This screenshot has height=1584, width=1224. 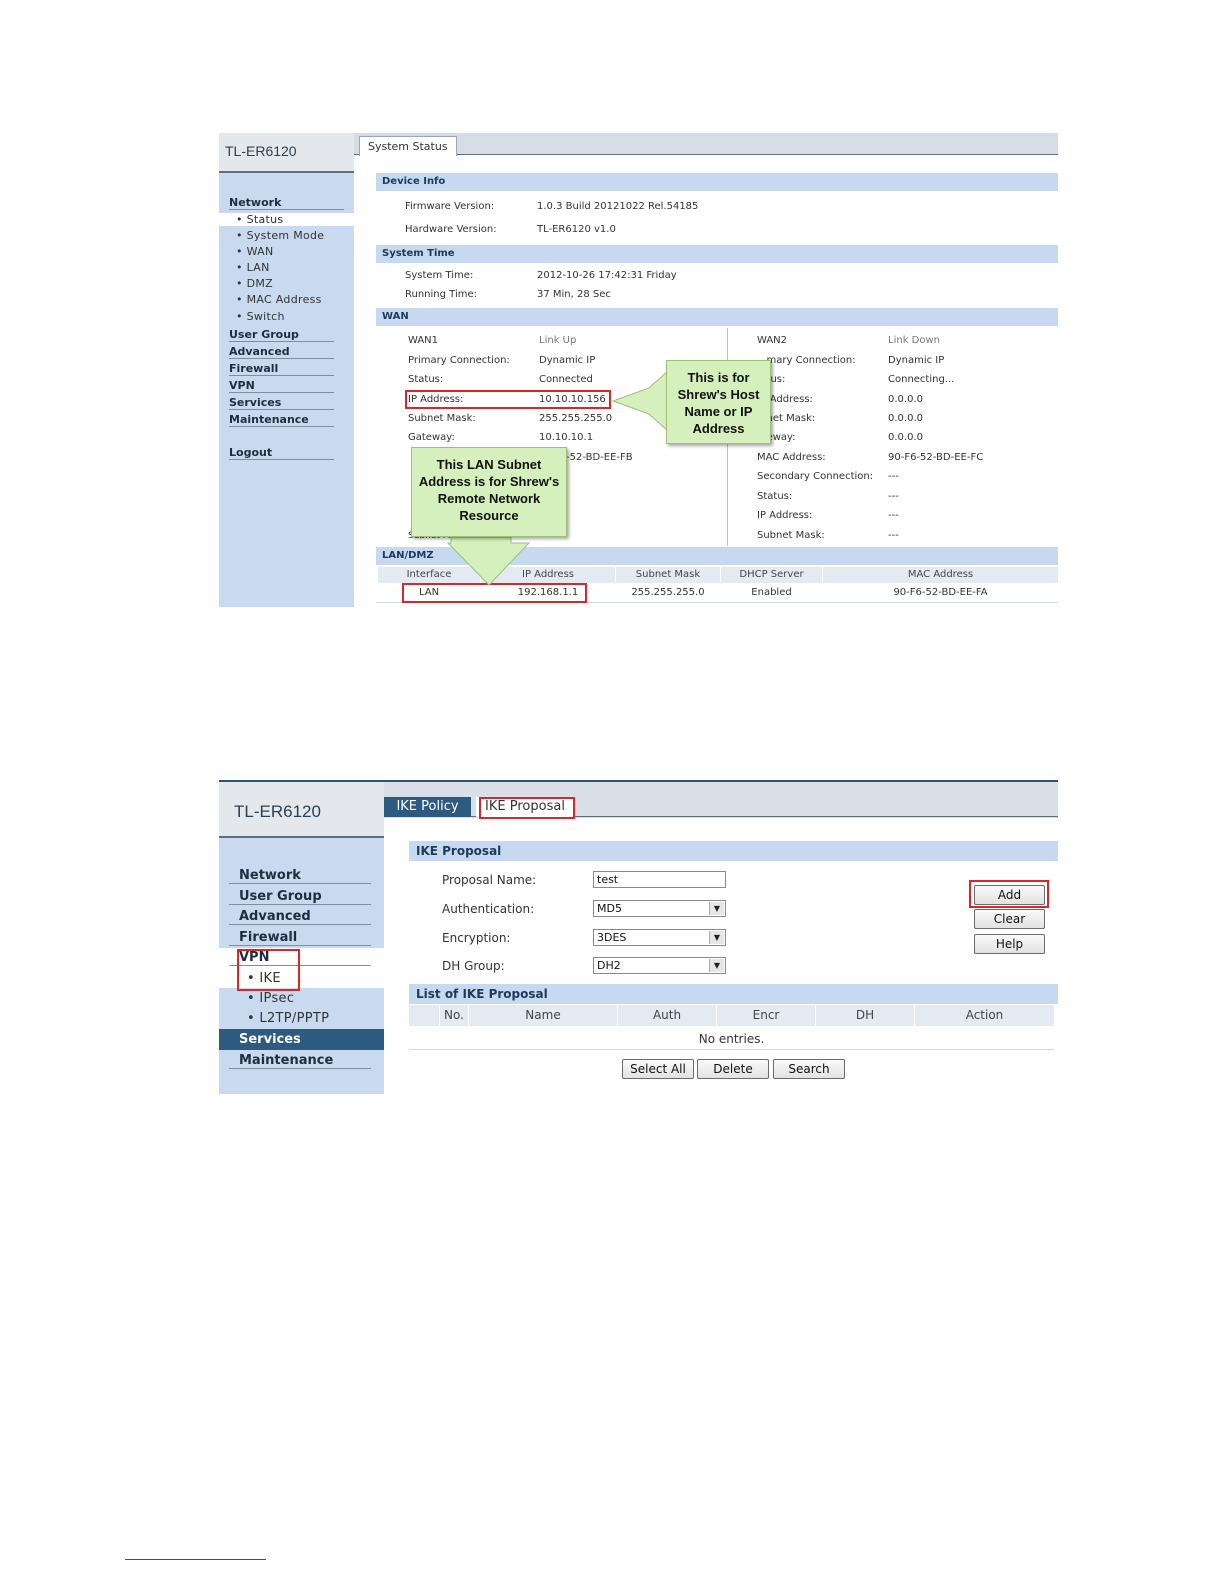 I want to click on section-ike-proposal: IKE Proposal, so click(x=733, y=851).